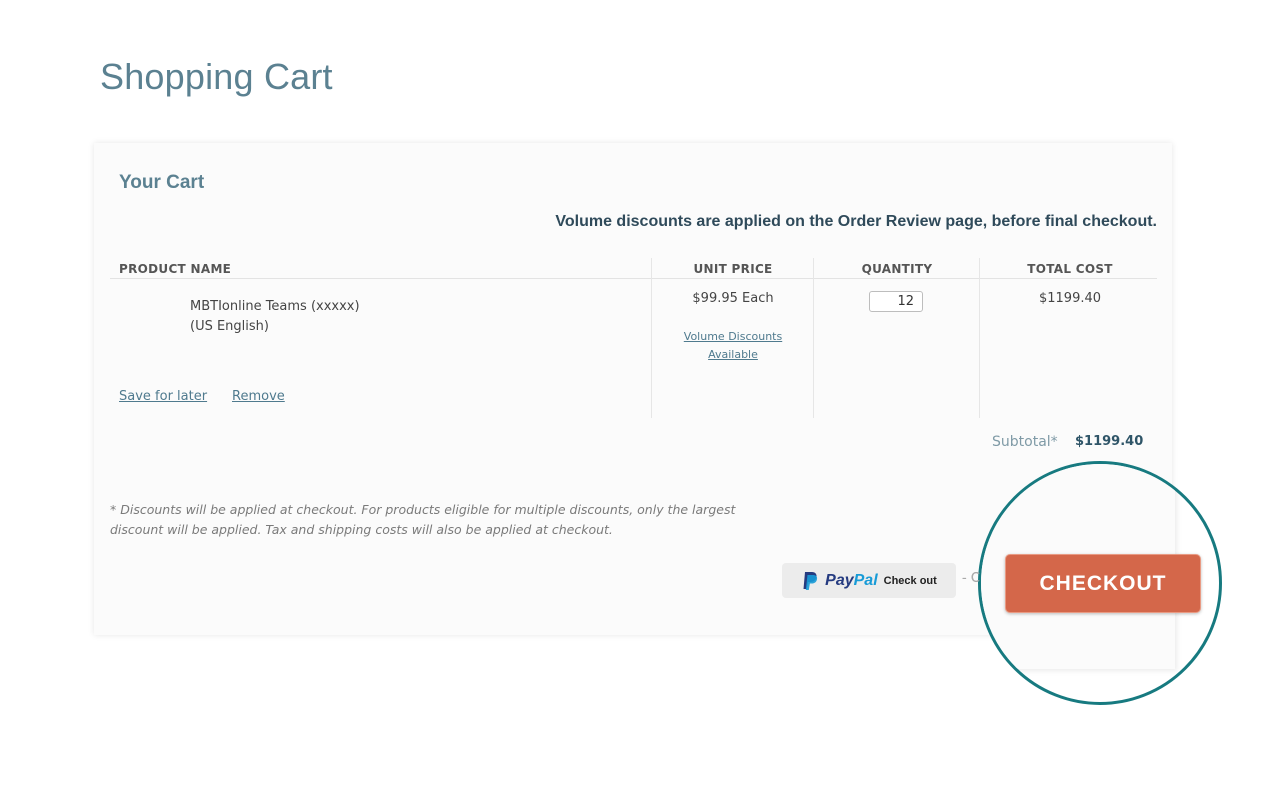 This screenshot has height=802, width=1280. Describe the element at coordinates (865, 580) in the screenshot. I see `paypal-logo-pal: Pal` at that location.